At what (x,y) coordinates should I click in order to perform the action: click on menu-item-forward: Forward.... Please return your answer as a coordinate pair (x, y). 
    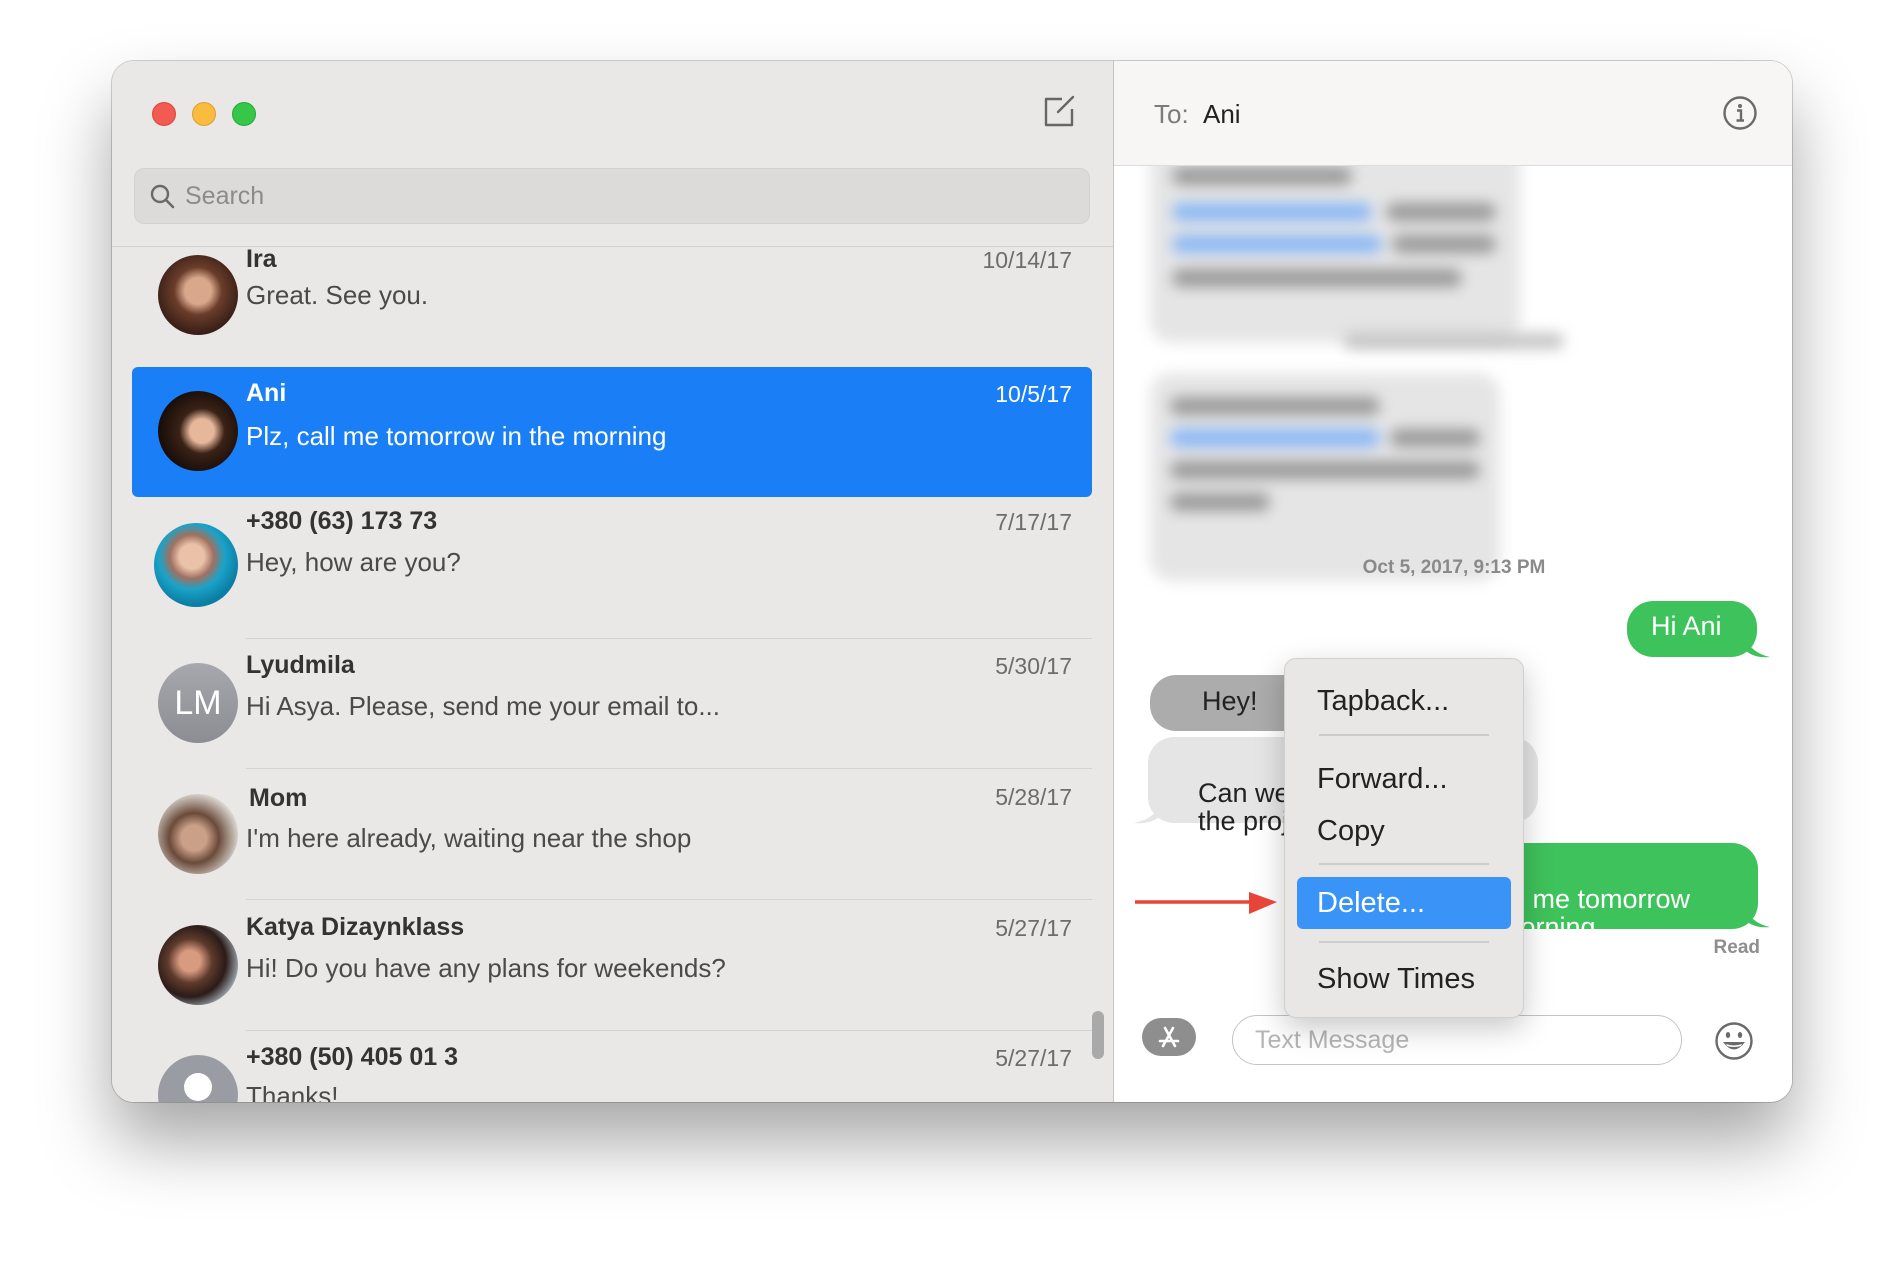
    Looking at the image, I should click on (1404, 779).